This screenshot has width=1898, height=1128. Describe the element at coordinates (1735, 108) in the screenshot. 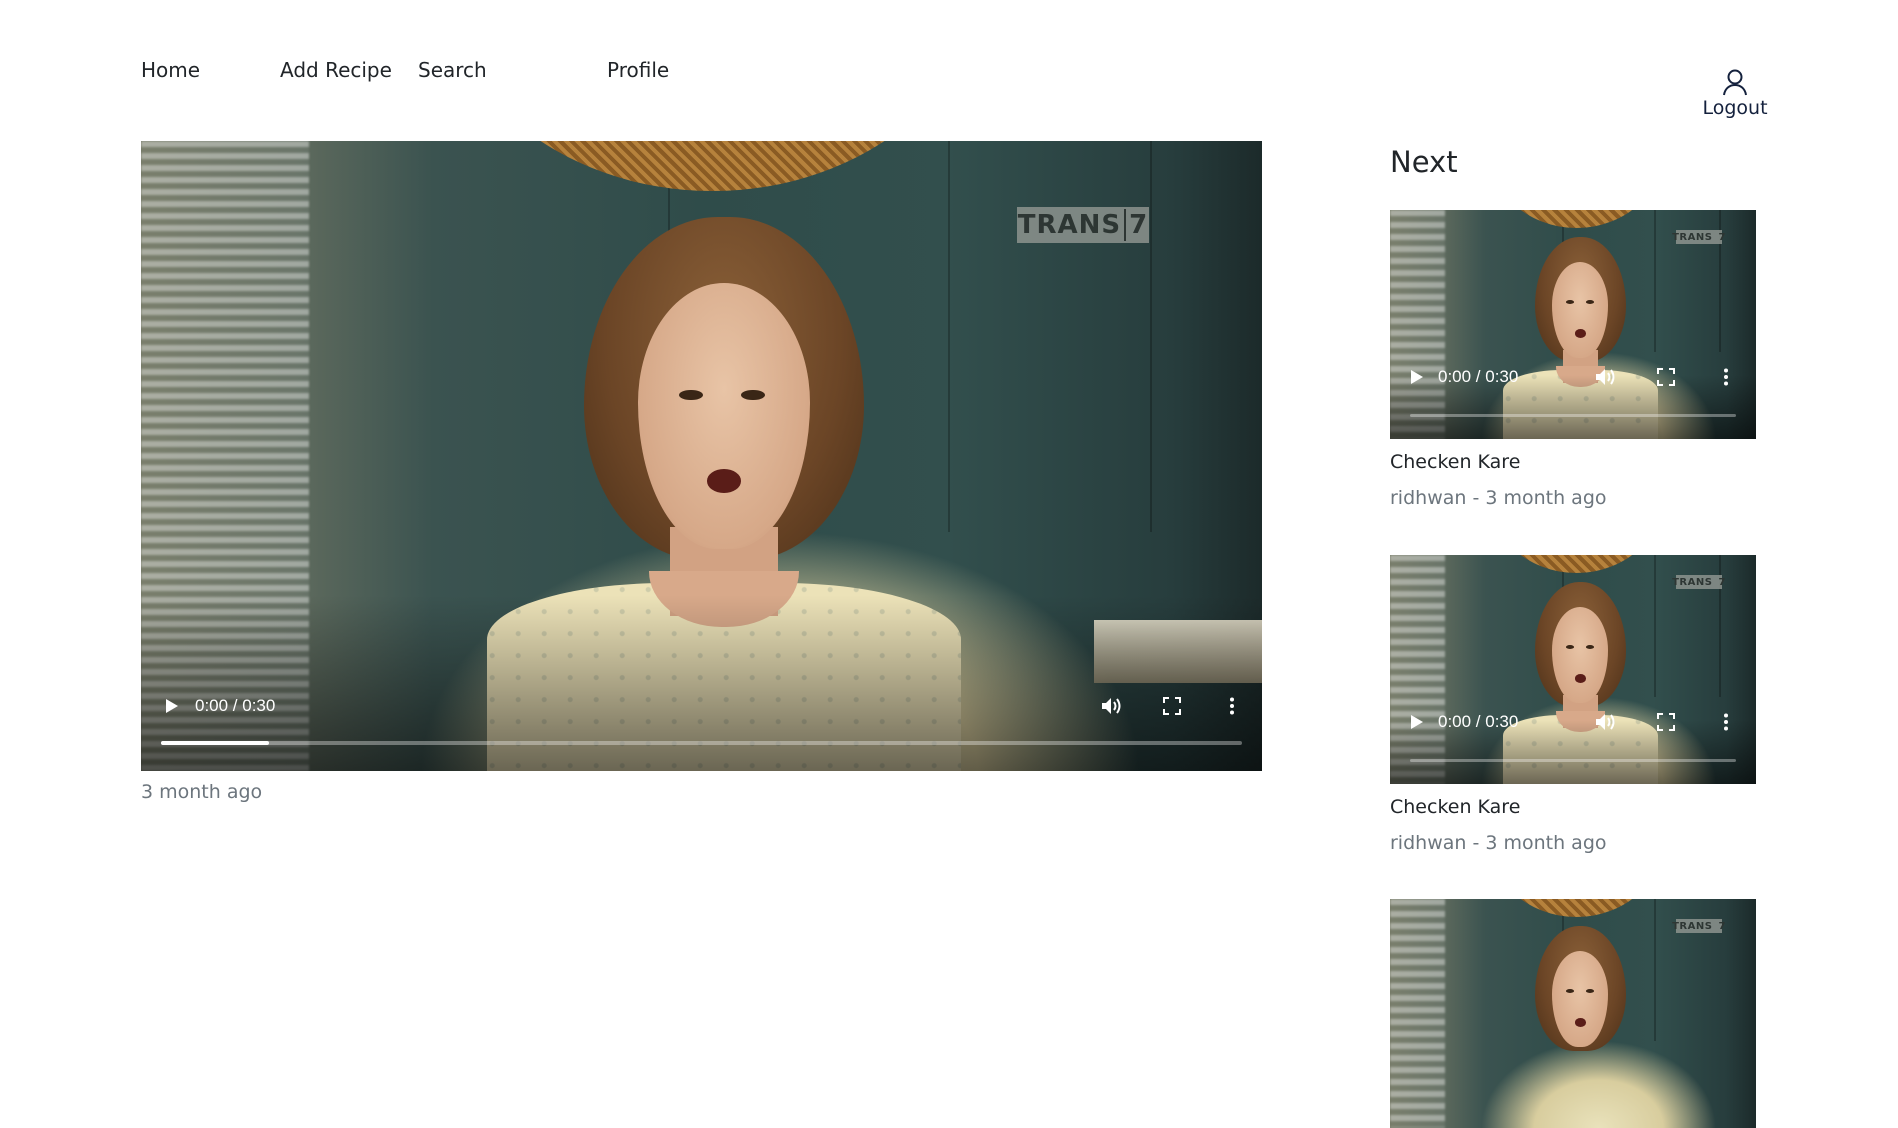

I see `logout-label: Logout` at that location.